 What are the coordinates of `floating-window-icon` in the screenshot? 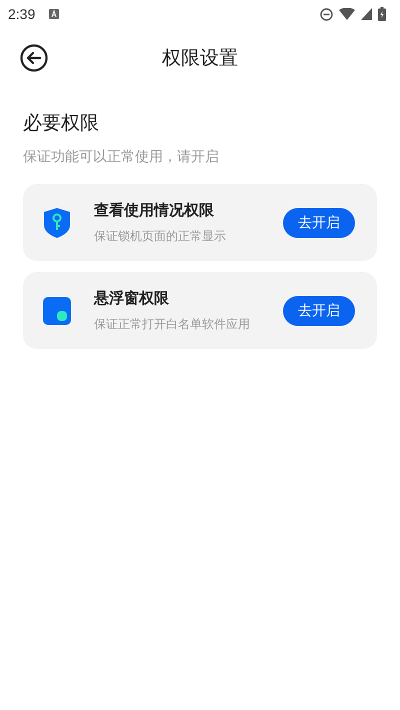 It's located at (57, 310).